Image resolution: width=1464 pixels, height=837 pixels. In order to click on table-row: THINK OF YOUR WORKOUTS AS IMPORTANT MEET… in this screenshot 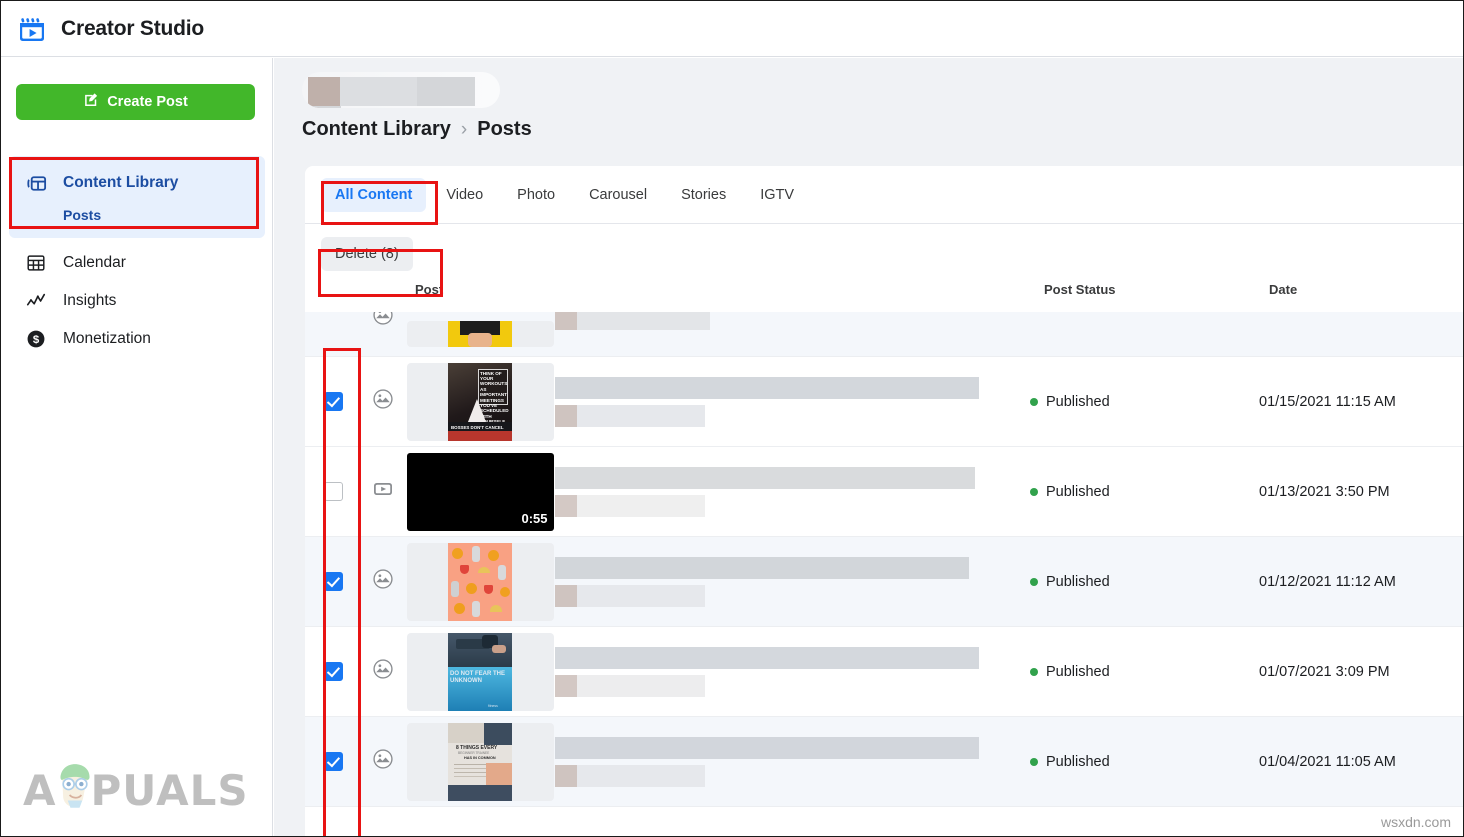, I will do `click(884, 402)`.